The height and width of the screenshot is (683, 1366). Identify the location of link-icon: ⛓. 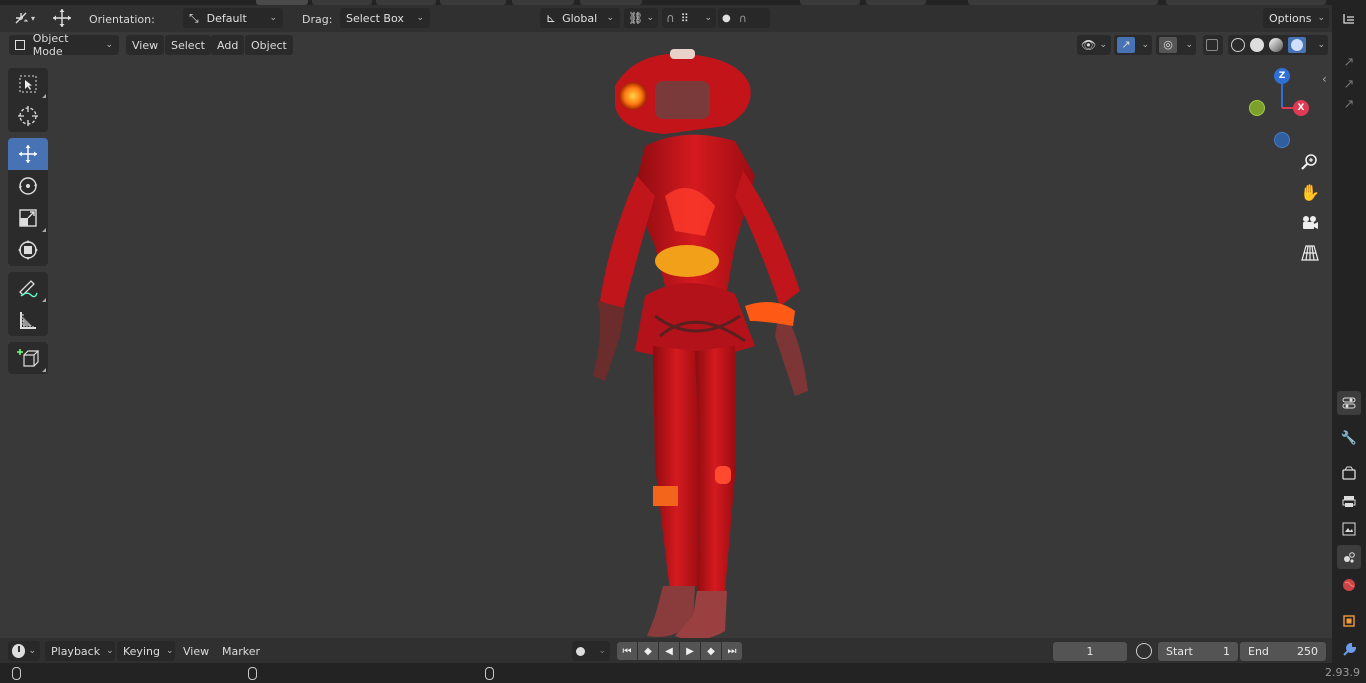
(636, 18).